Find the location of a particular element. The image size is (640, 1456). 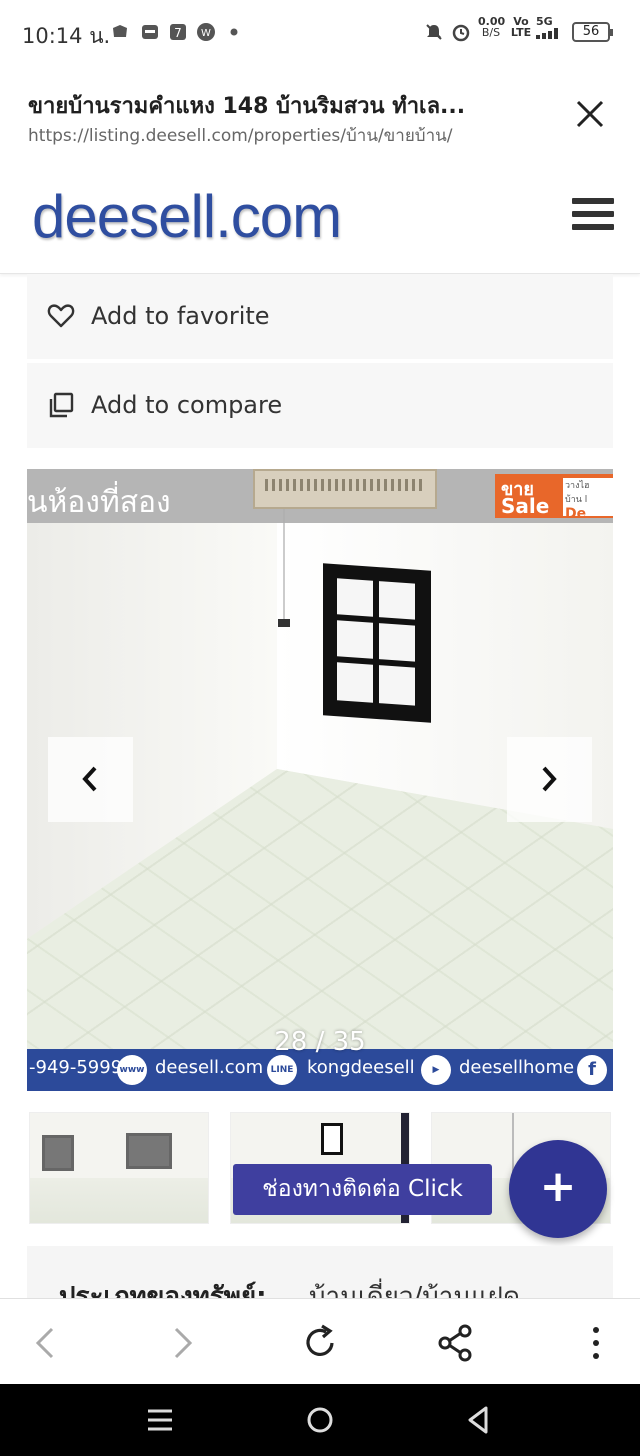

chevron-left-icon is located at coordinates (89, 779).